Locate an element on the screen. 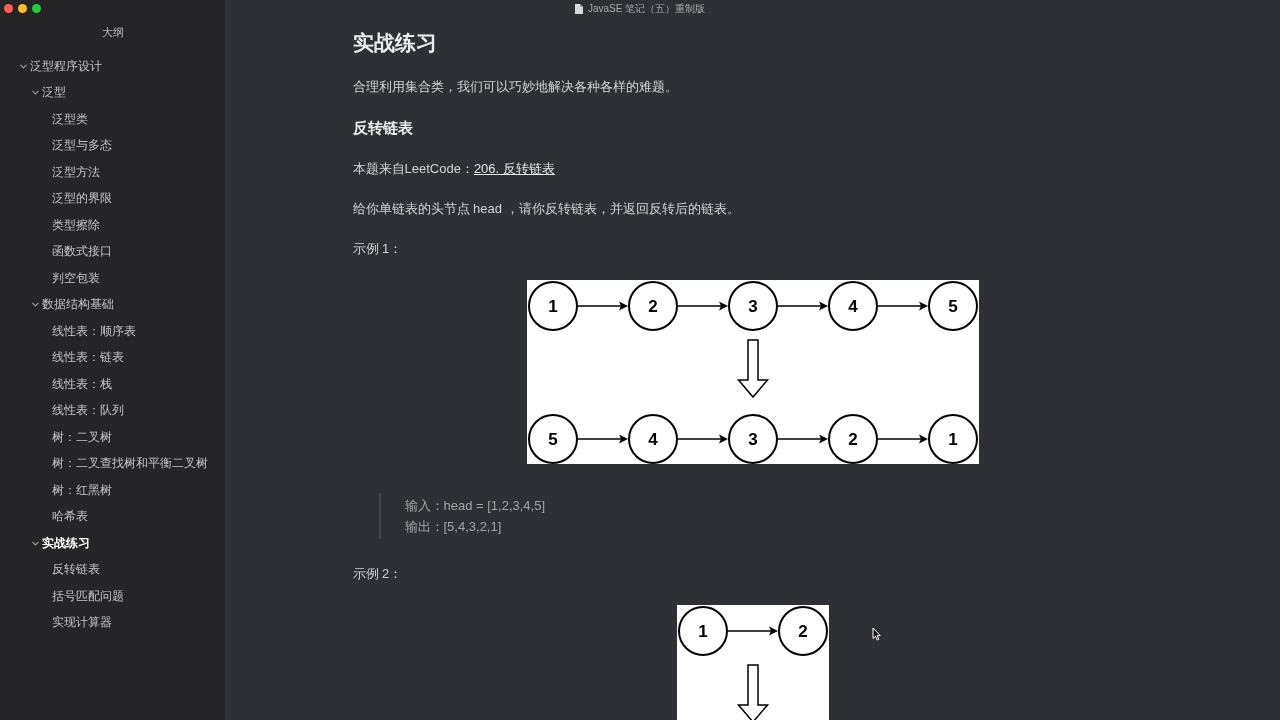 The image size is (1280, 720). minimize-button is located at coordinates (22, 8).